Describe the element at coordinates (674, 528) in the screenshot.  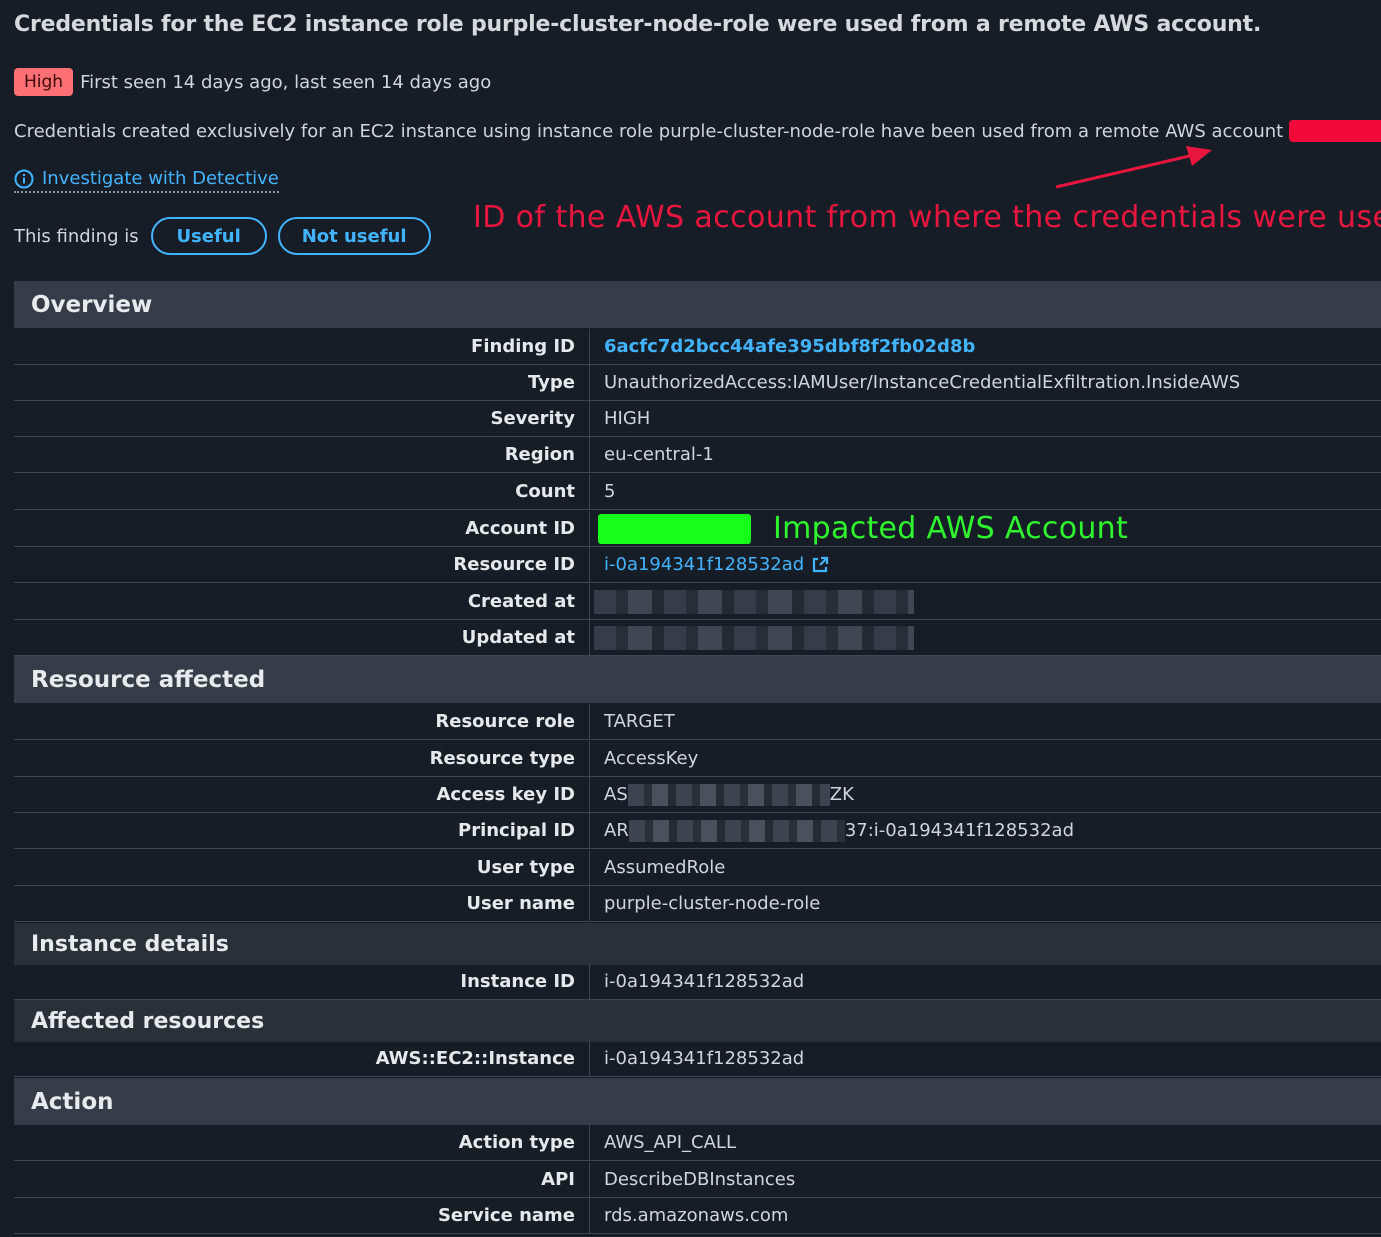
I see `redacted-account-id` at that location.